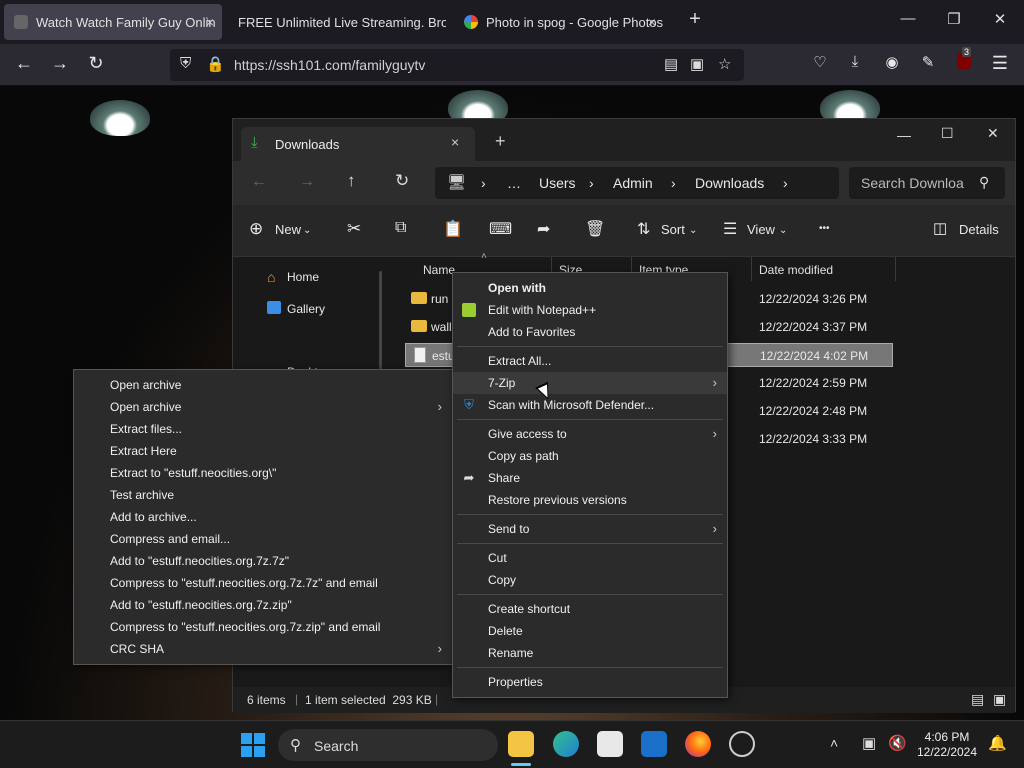 The width and height of the screenshot is (1024, 768). Describe the element at coordinates (380, 321) in the screenshot. I see `nav-scrollbar` at that location.